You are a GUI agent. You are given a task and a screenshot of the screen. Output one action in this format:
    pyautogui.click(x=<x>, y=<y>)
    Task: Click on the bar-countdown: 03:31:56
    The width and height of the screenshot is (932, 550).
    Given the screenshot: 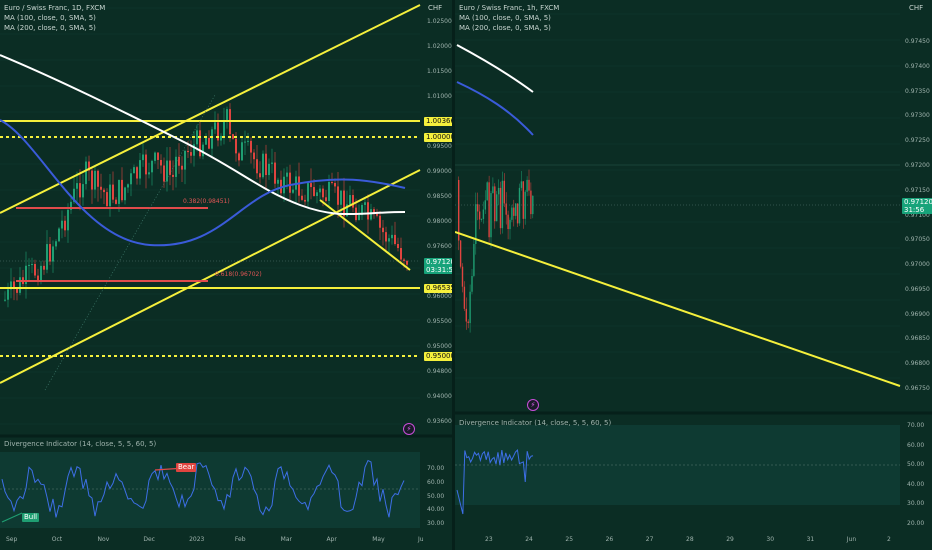 What is the action you would take?
    pyautogui.click(x=439, y=270)
    